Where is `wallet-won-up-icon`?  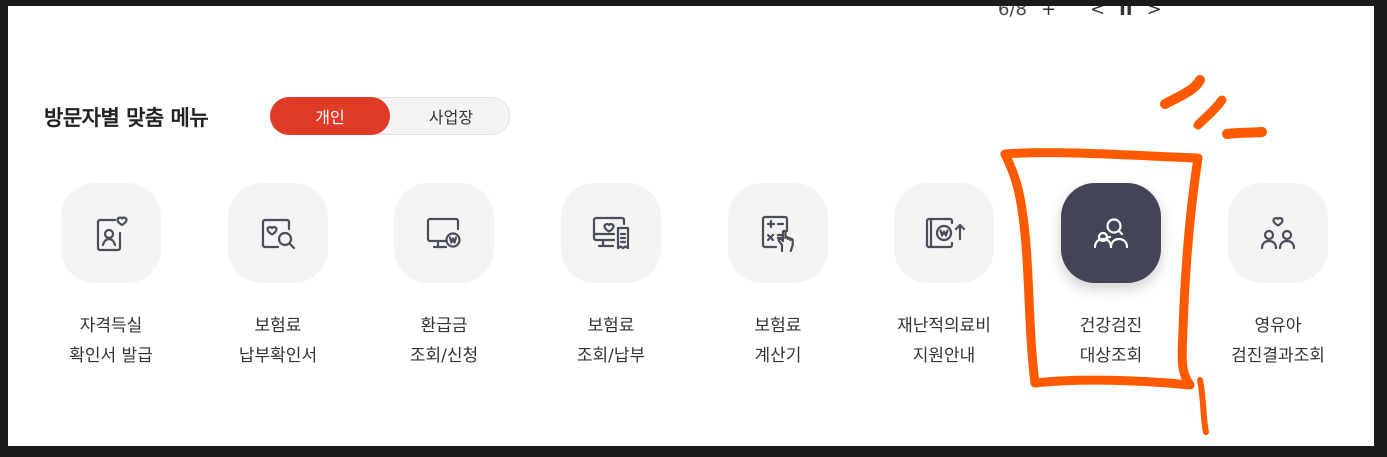
wallet-won-up-icon is located at coordinates (945, 233).